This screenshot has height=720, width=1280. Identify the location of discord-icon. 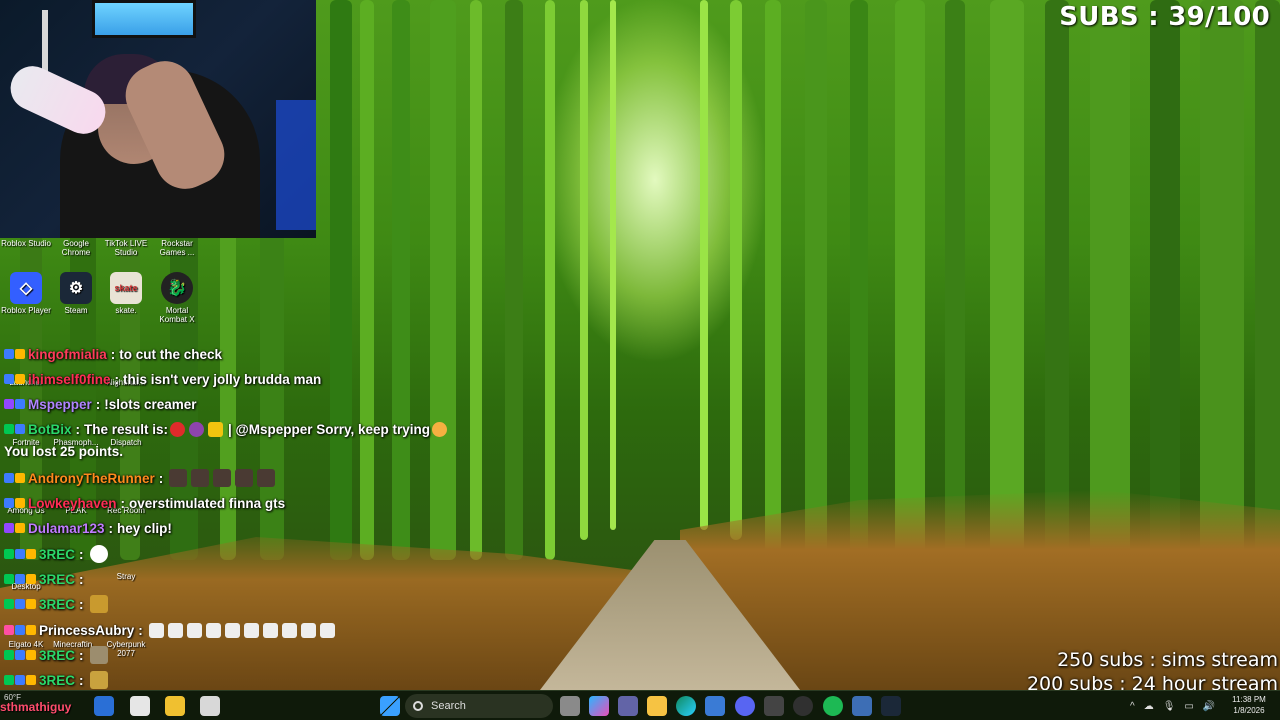
(745, 706).